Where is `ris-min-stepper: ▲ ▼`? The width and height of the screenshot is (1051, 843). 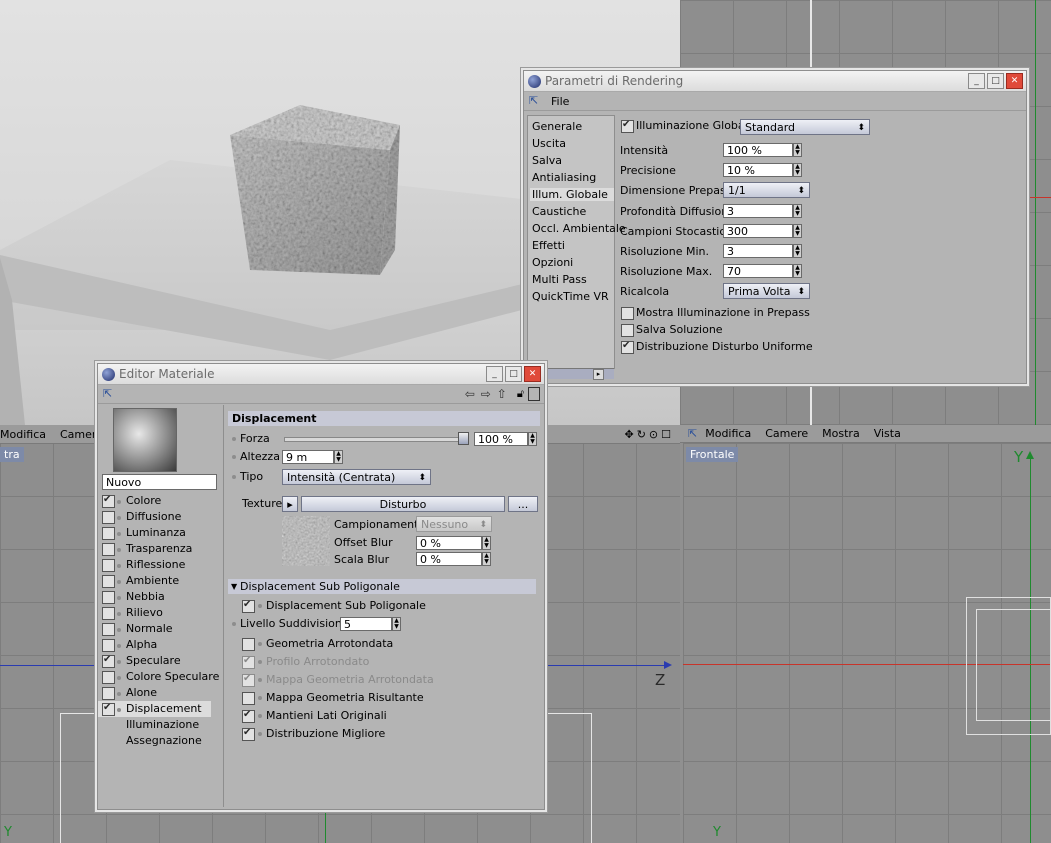 ris-min-stepper: ▲ ▼ is located at coordinates (797, 251).